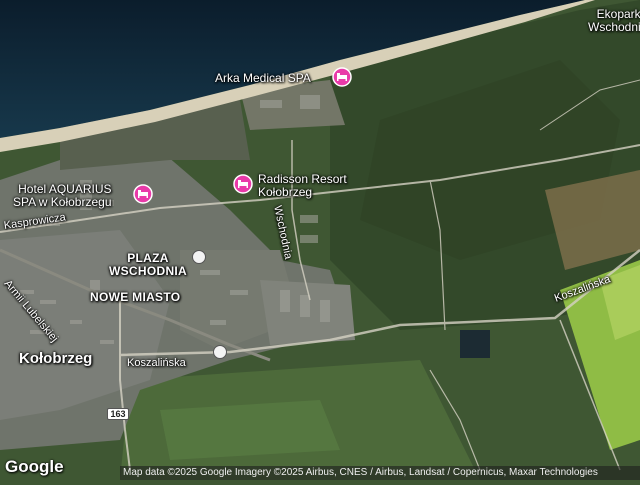 Image resolution: width=640 pixels, height=485 pixels. What do you see at coordinates (285, 192) in the screenshot?
I see `poi-label-radisson-line2: Kołobrzeg` at bounding box center [285, 192].